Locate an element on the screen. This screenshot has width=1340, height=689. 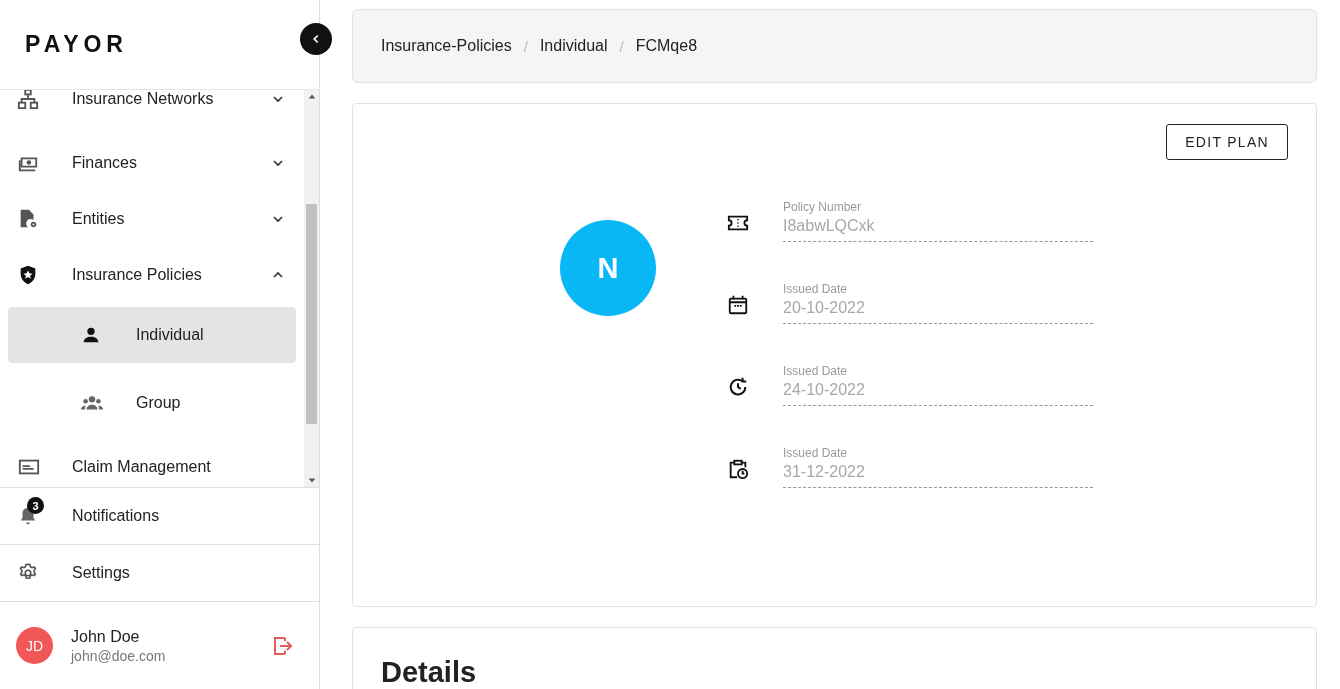
scroll-down-arrow-icon is located at coordinates (311, 480).